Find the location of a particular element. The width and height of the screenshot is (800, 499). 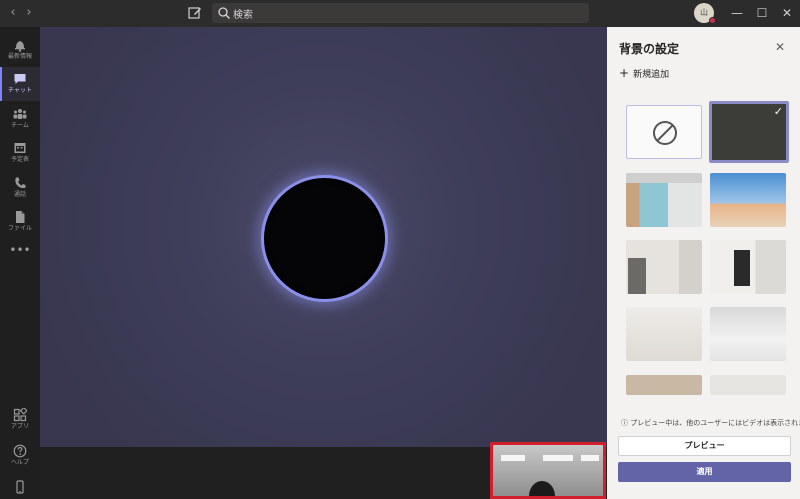

rail-item-calendar: 予定表 is located at coordinates (20, 153).